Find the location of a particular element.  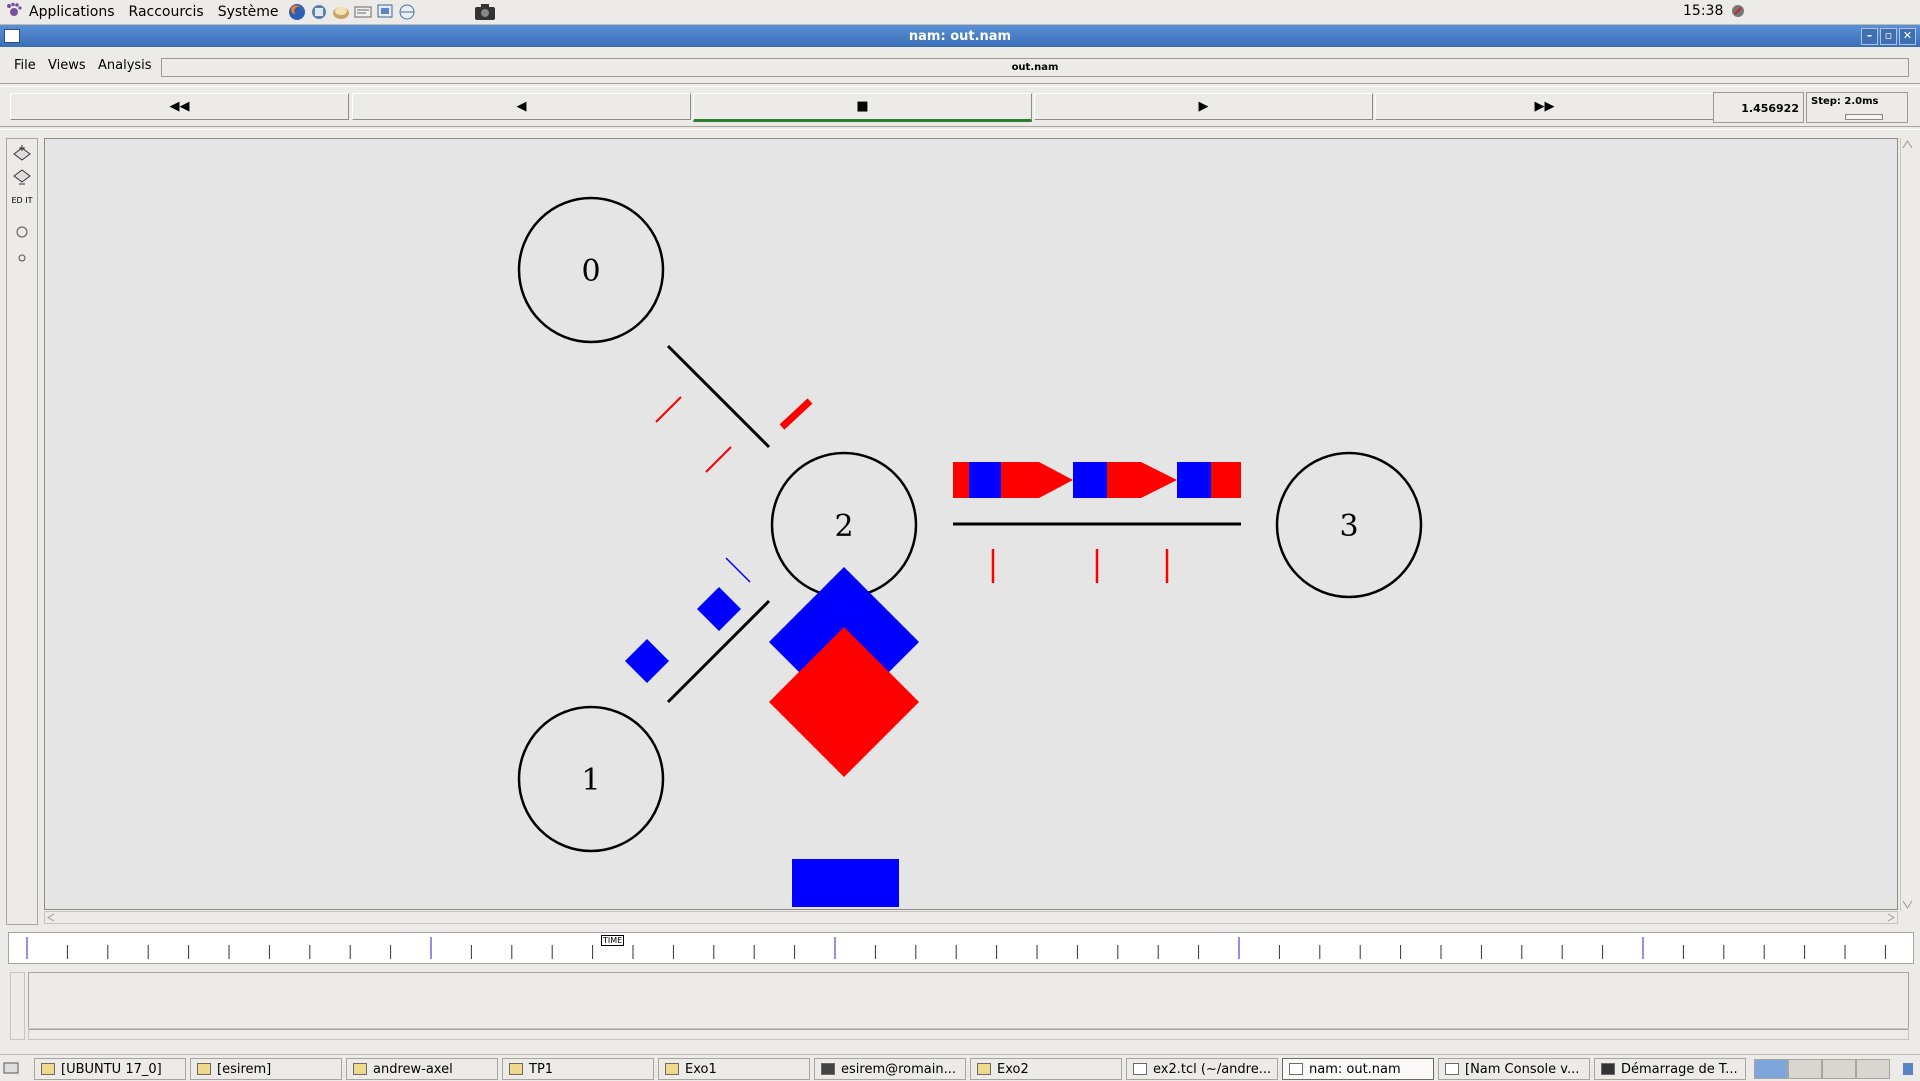

filename-display: out.nam is located at coordinates (1035, 67).